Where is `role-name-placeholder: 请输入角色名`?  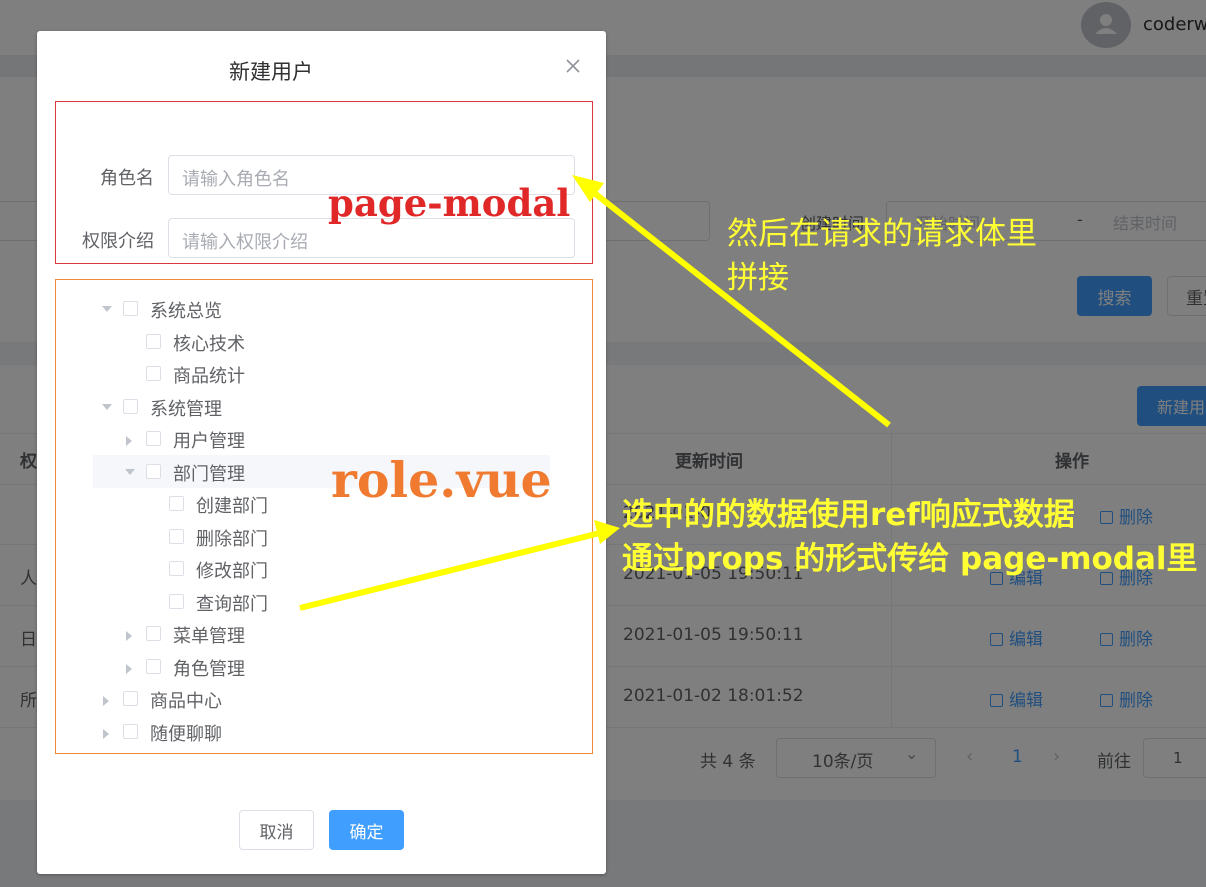 role-name-placeholder: 请输入角色名 is located at coordinates (236, 179).